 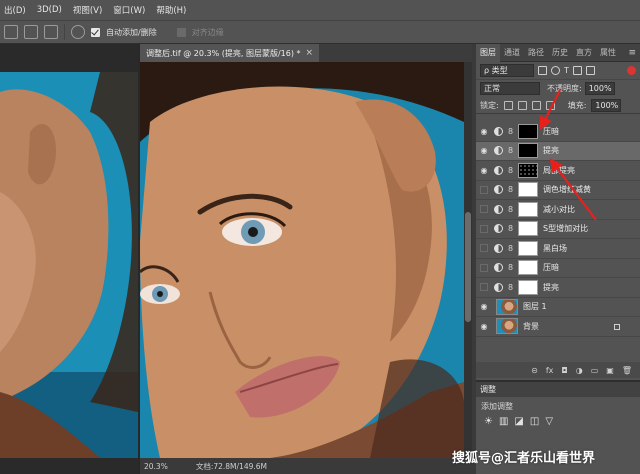 What do you see at coordinates (510, 88) in the screenshot?
I see `blend-mode-select: 正常` at bounding box center [510, 88].